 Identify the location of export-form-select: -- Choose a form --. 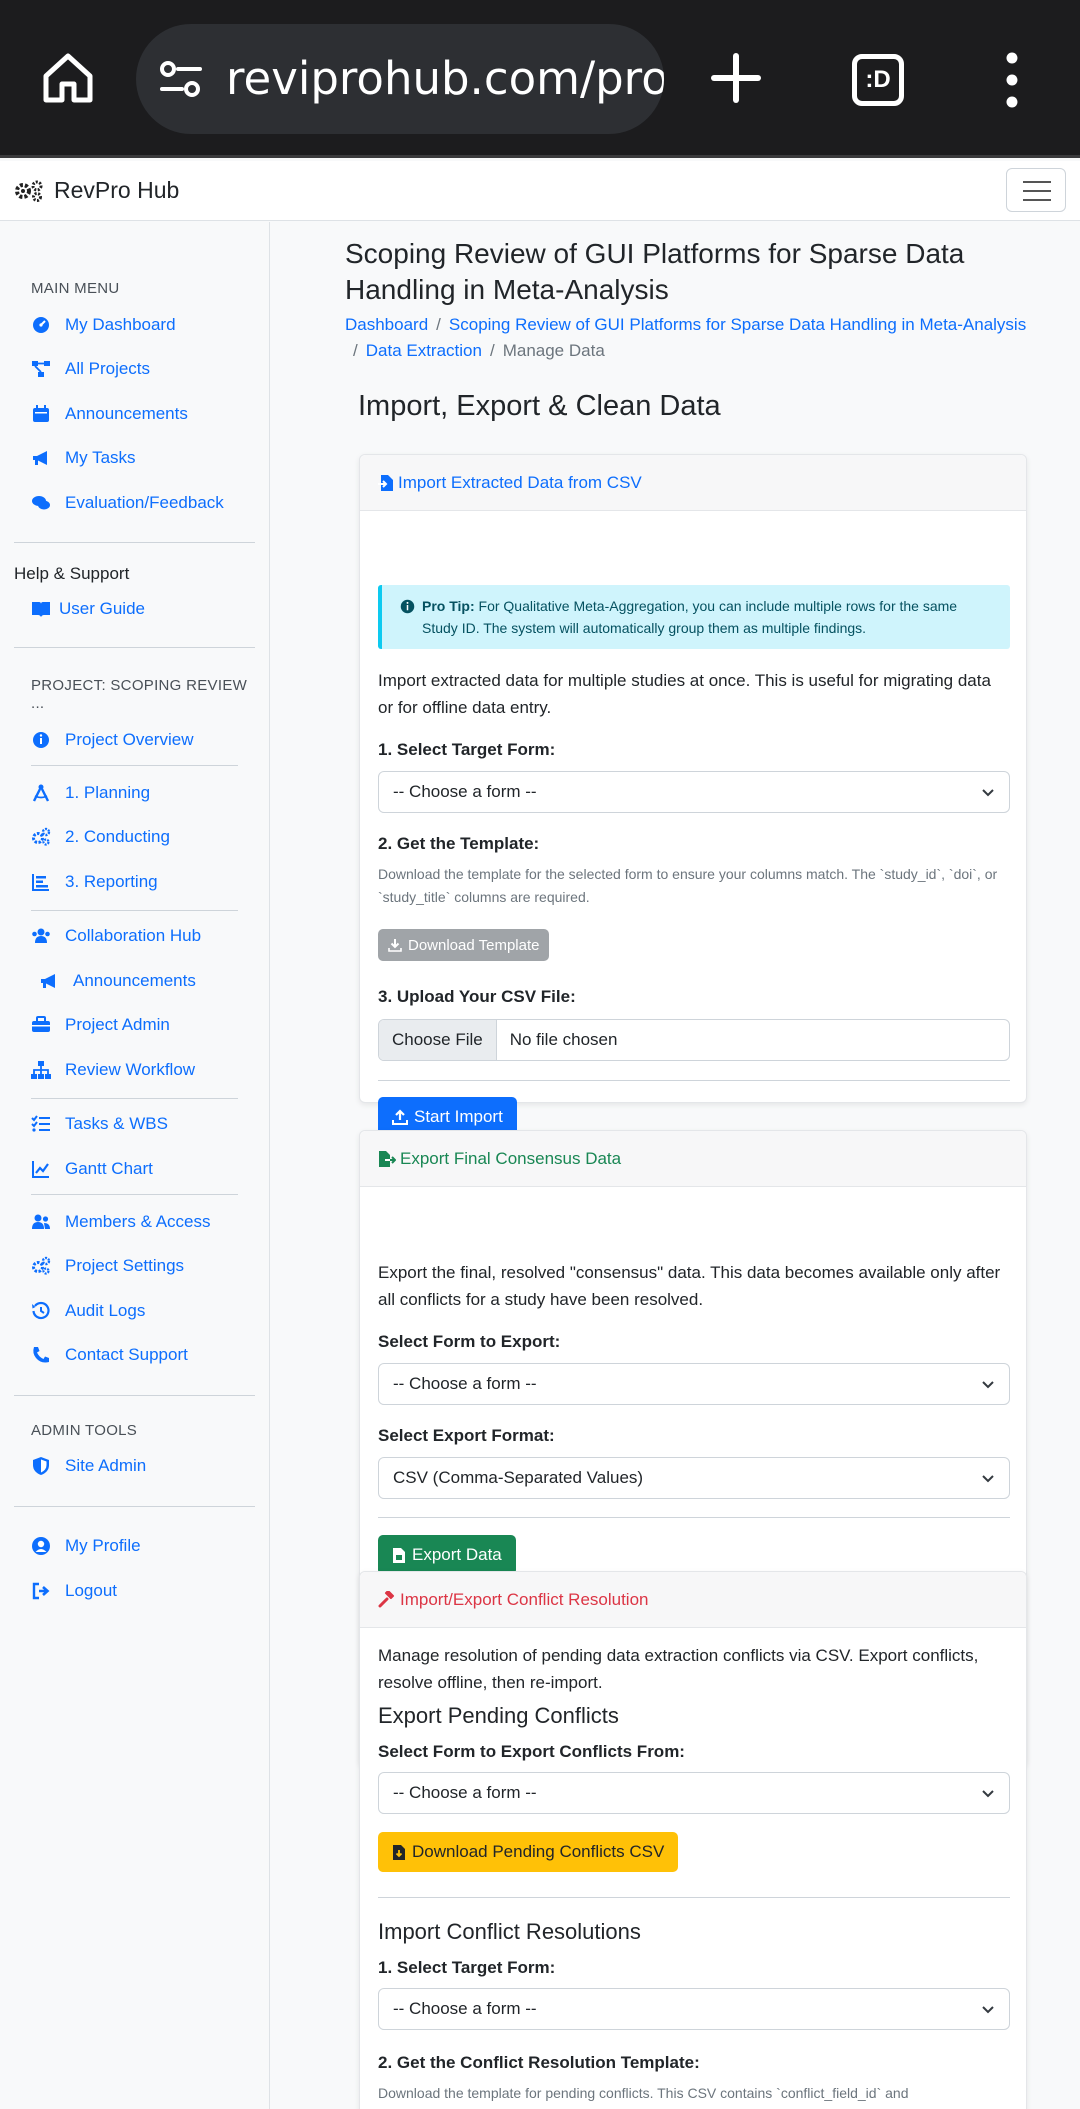
(694, 1384).